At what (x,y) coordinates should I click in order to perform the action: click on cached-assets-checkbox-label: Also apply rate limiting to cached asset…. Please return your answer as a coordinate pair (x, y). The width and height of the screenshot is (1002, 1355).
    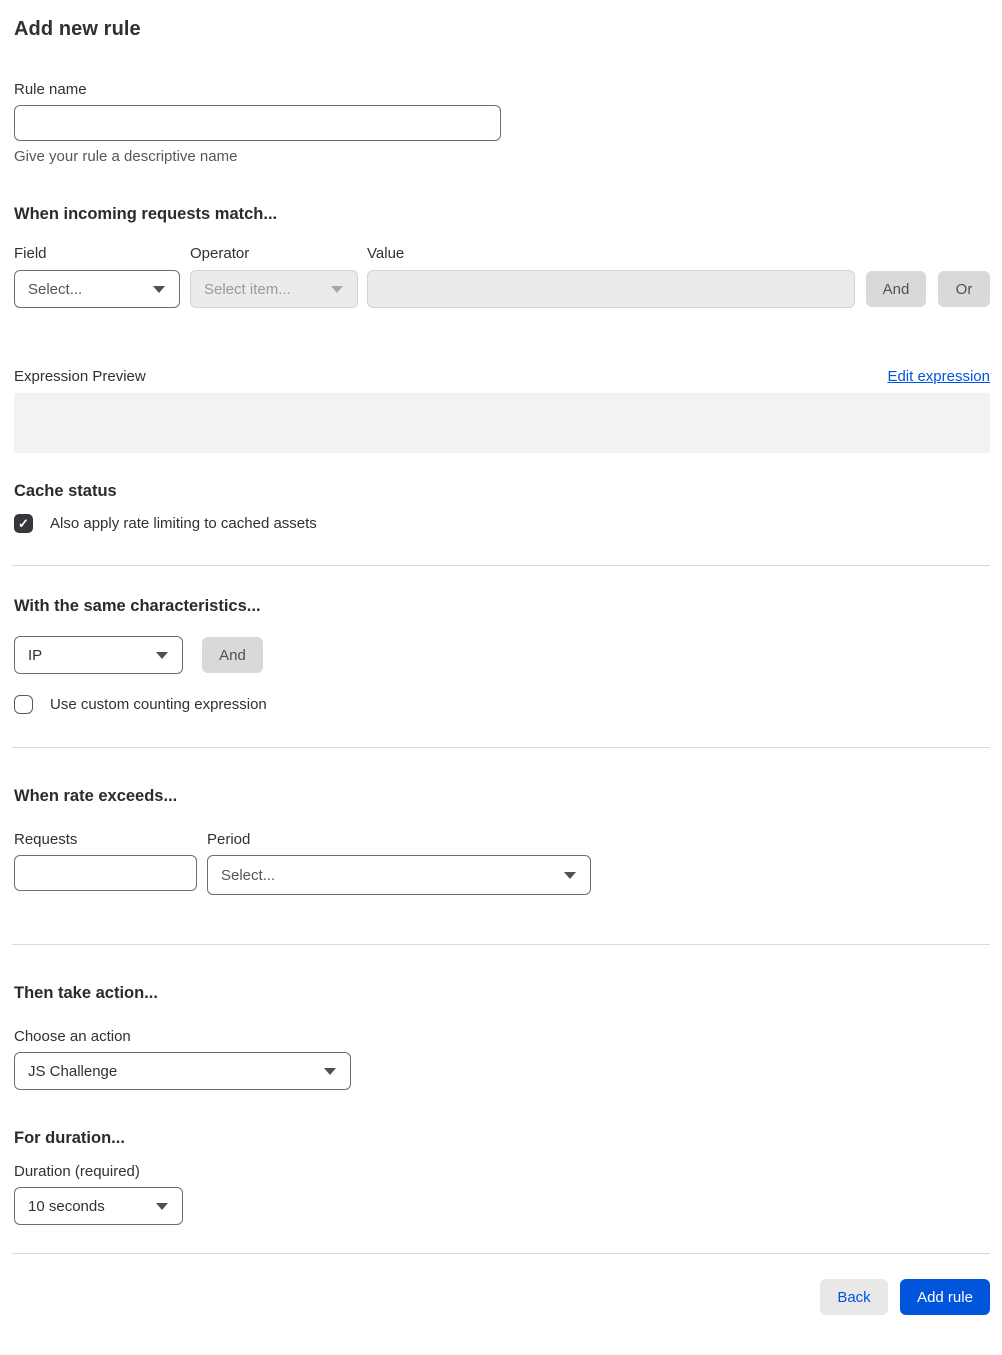
    Looking at the image, I should click on (183, 523).